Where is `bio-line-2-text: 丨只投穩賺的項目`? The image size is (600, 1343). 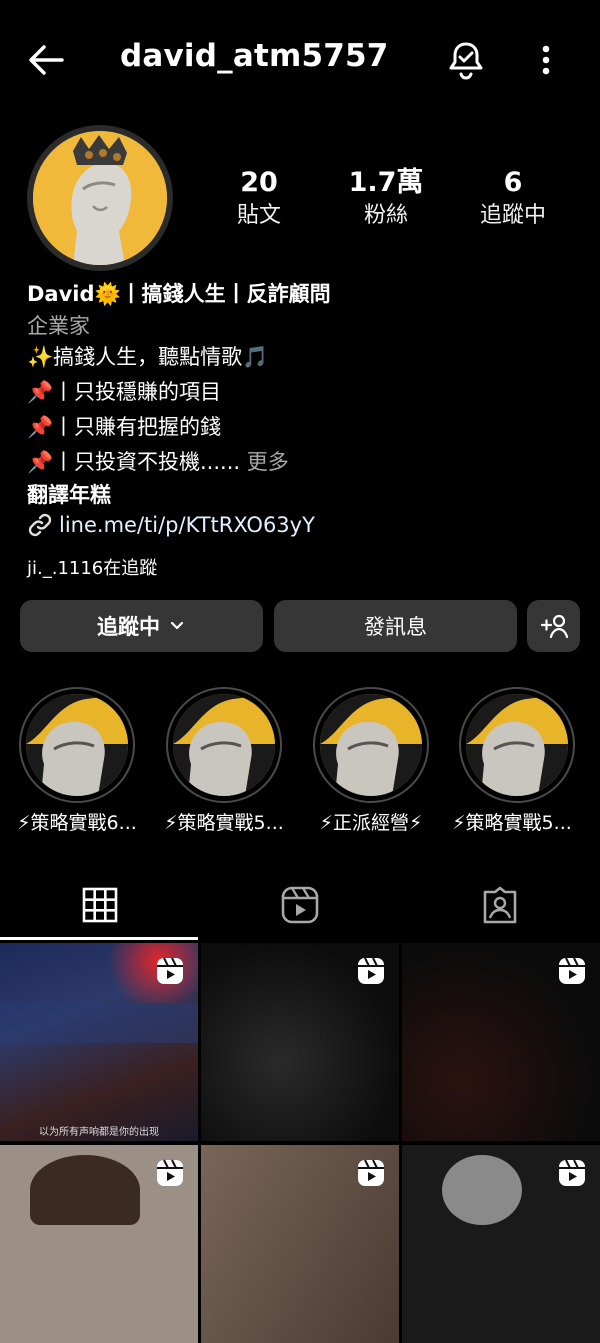 bio-line-2-text: 丨只投穩賺的項目 is located at coordinates (137, 392).